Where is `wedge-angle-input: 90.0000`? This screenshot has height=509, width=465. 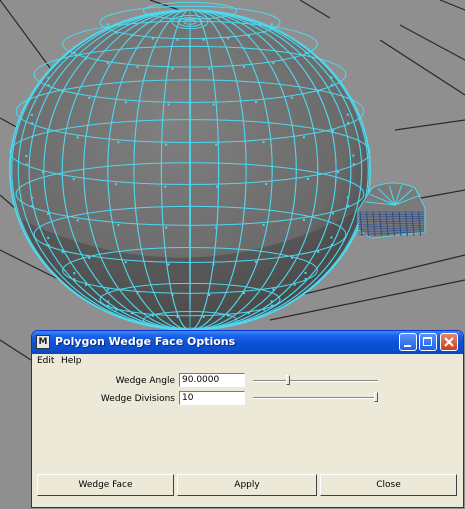 wedge-angle-input: 90.0000 is located at coordinates (212, 380).